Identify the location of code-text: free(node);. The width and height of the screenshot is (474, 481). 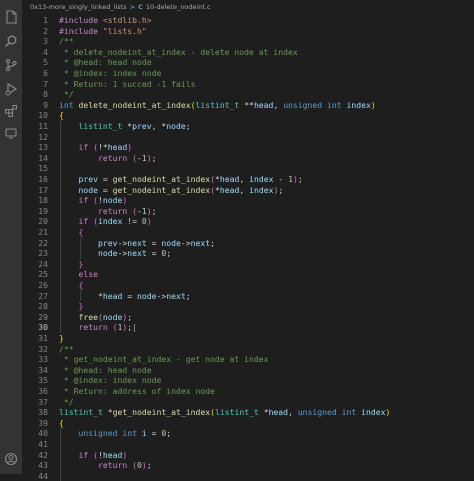
(95, 317).